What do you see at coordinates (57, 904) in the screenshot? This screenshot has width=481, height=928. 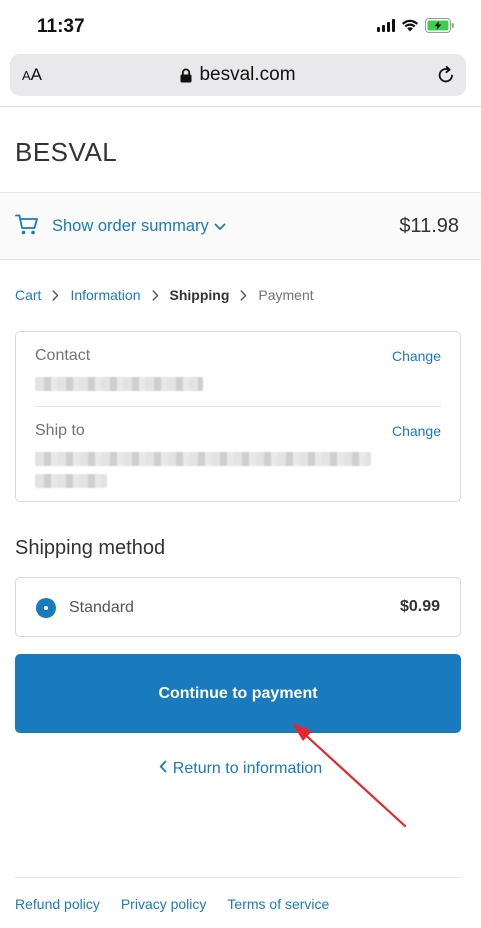 I see `refund-policy-link: Refund policy` at bounding box center [57, 904].